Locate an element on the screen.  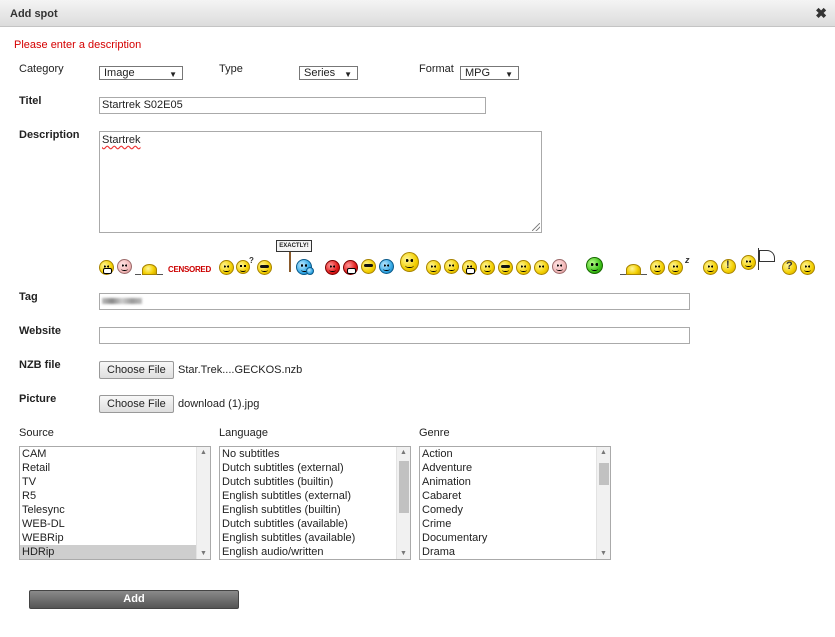
white-flag-icon is located at coordinates (767, 256).